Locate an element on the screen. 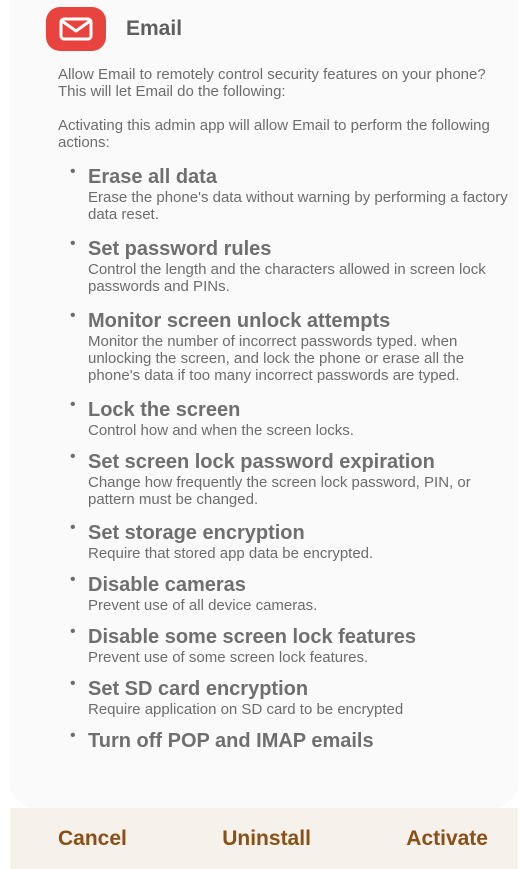 Image resolution: width=520 pixels, height=869 pixels. activate-button: Activate is located at coordinates (447, 839).